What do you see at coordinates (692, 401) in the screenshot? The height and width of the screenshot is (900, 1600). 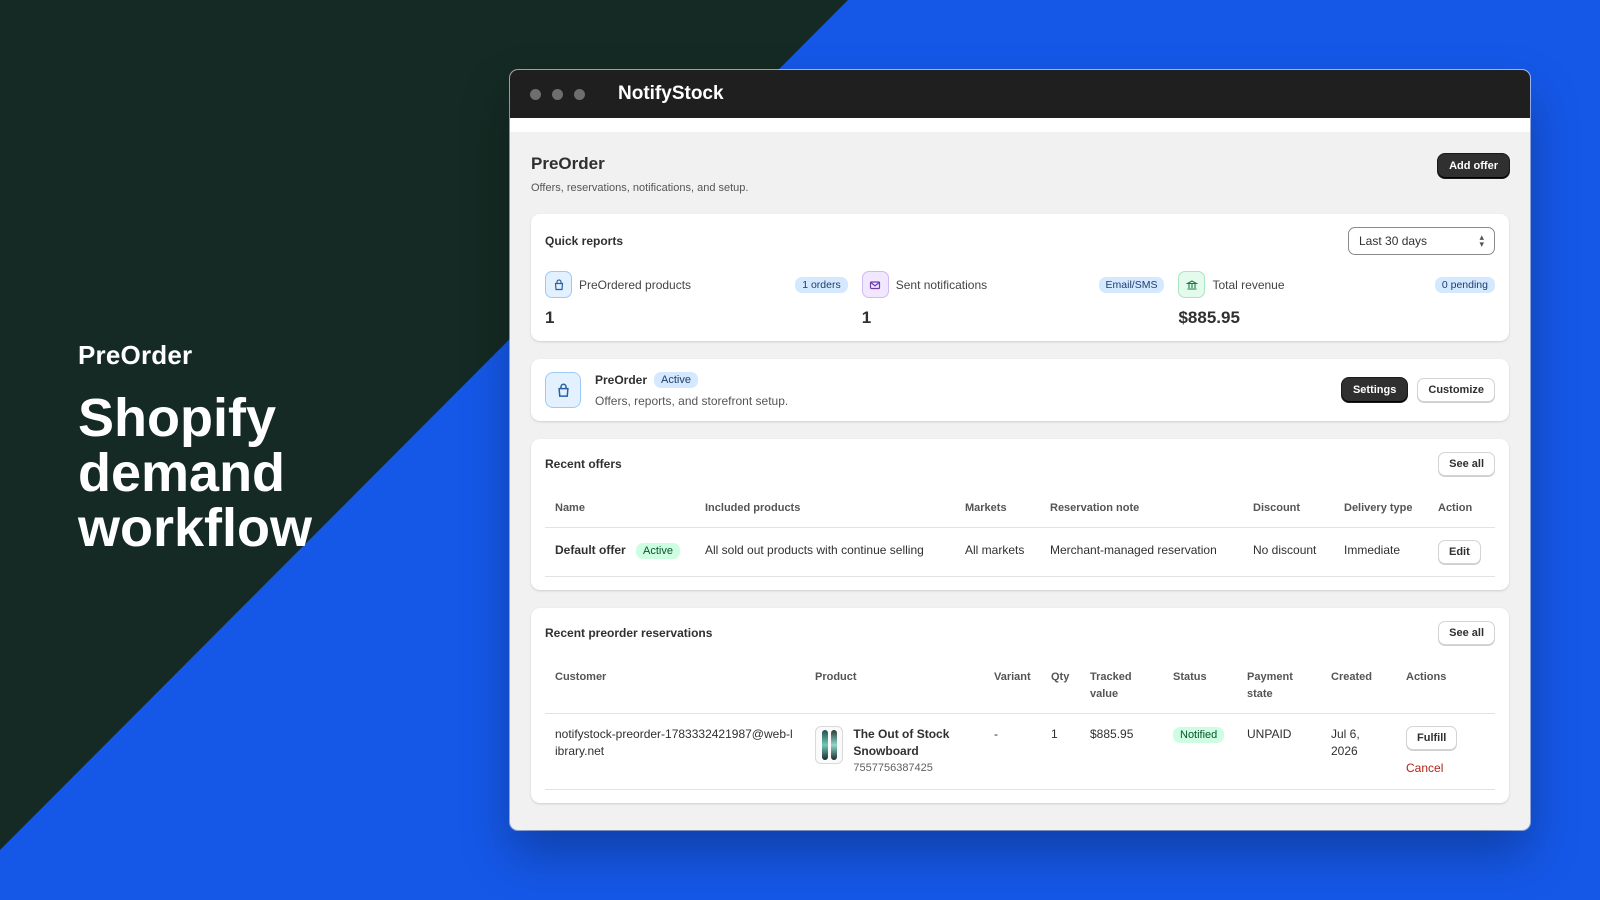 I see `app-status-description: Offers, reports, and storefront setup.` at bounding box center [692, 401].